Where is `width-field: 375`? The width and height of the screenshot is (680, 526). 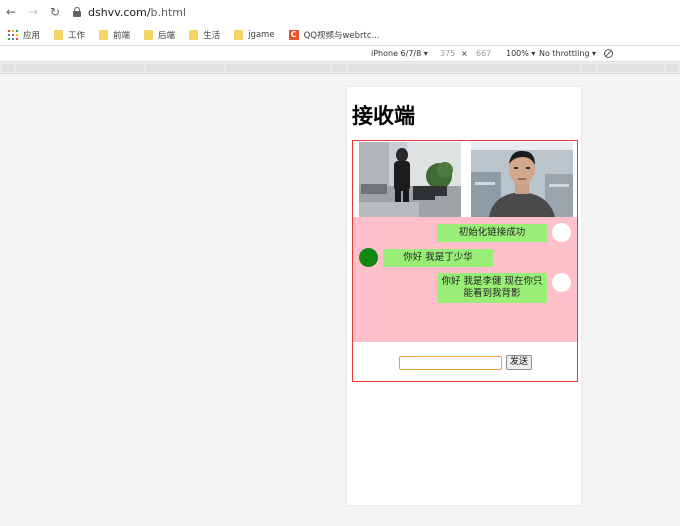 width-field: 375 is located at coordinates (447, 53).